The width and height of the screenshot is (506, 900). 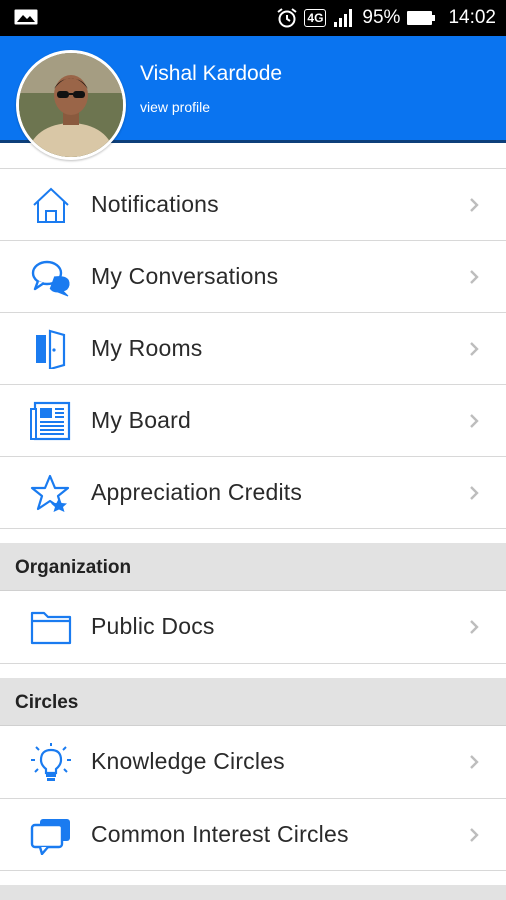 I want to click on section-title: Organization, so click(x=73, y=567).